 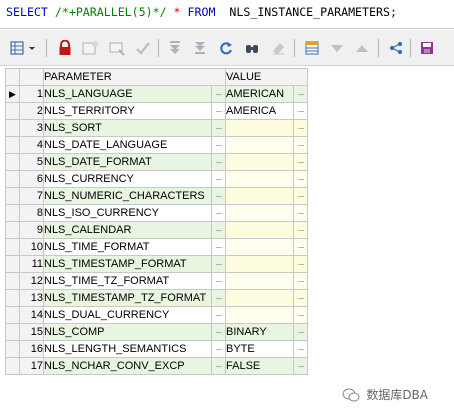 What do you see at coordinates (31, 94) in the screenshot?
I see `row-number: 1` at bounding box center [31, 94].